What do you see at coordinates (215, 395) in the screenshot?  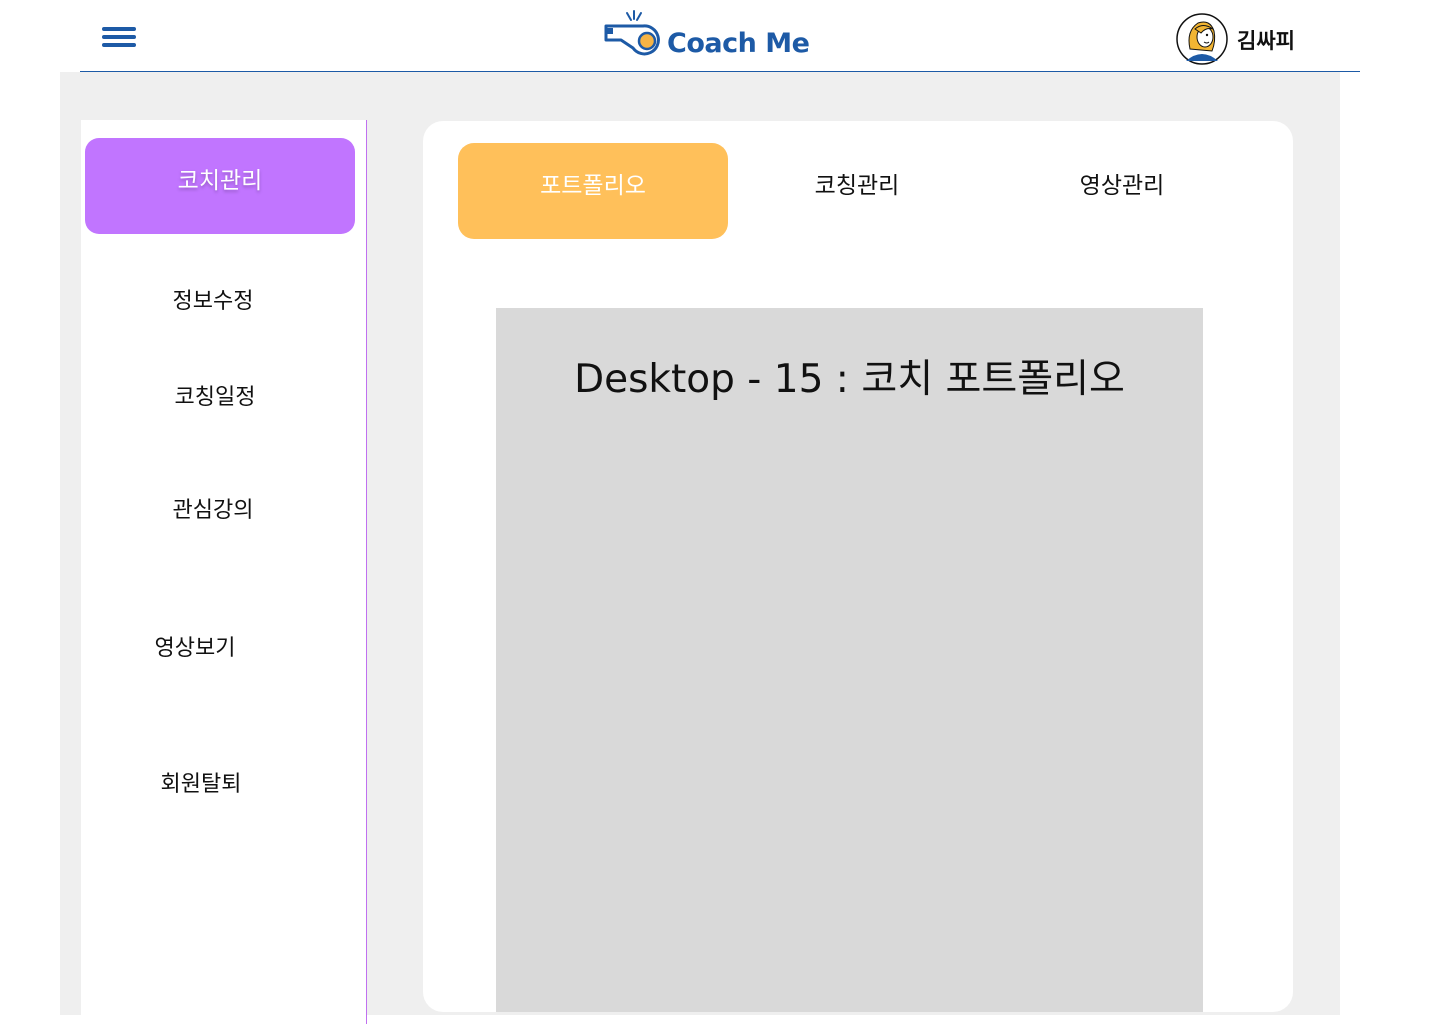 I see `sidebar-item-coaching-schedule: 코칭일정` at bounding box center [215, 395].